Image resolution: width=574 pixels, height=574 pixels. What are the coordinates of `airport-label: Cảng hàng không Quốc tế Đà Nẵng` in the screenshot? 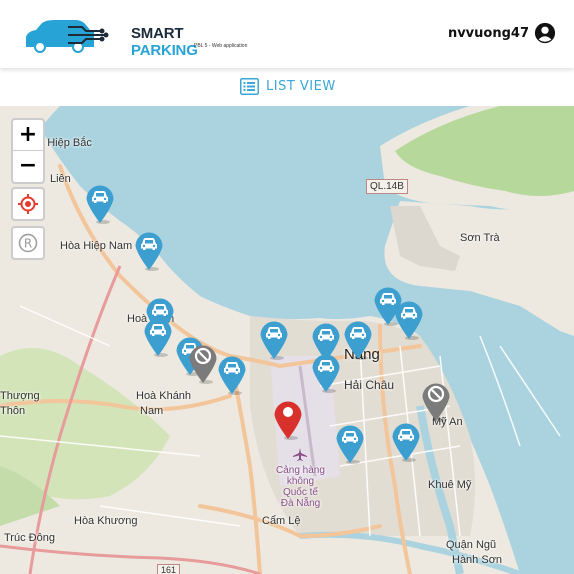 It's located at (300, 478).